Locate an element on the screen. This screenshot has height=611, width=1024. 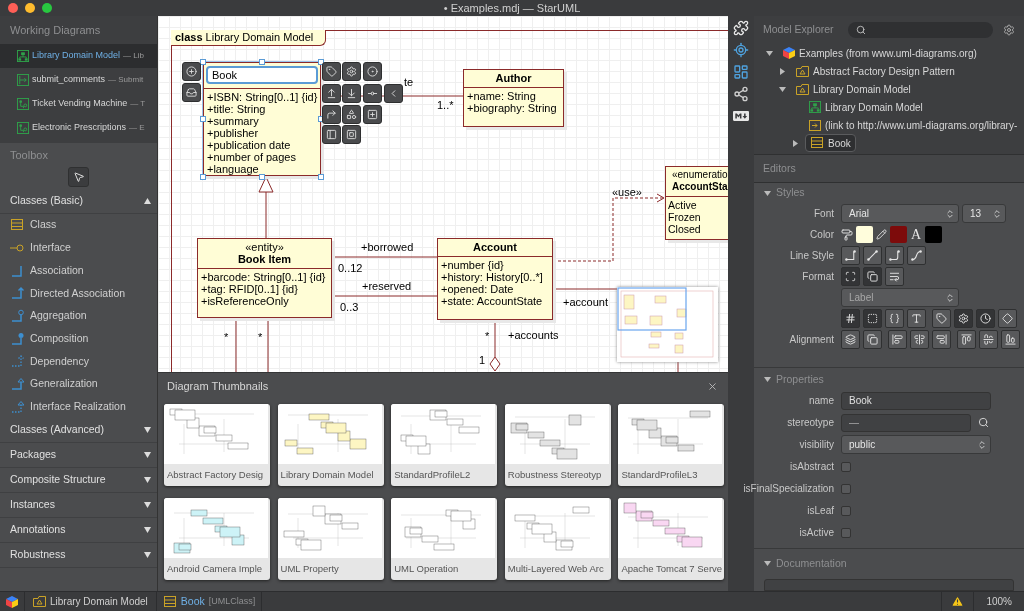
class-box: Account +number {id} +history: History[0..*] +opened: Date +state: AccountState is located at coordinates (495, 279).